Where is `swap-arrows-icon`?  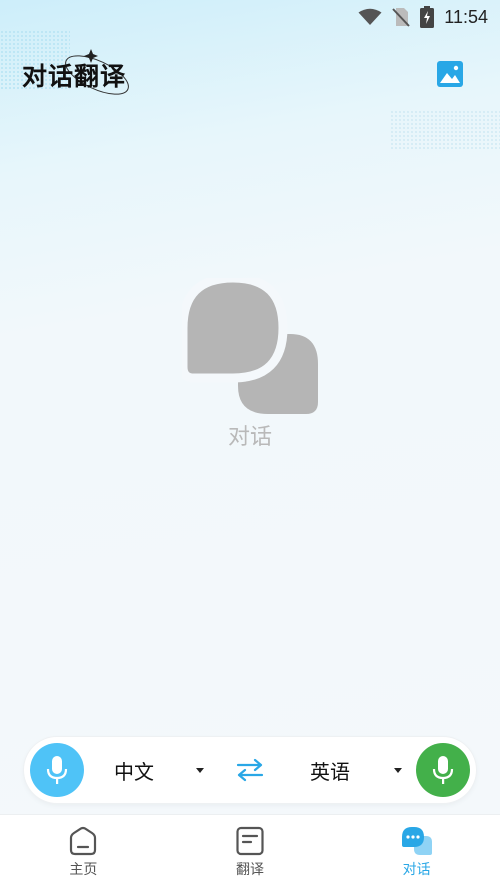
swap-arrows-icon is located at coordinates (250, 770).